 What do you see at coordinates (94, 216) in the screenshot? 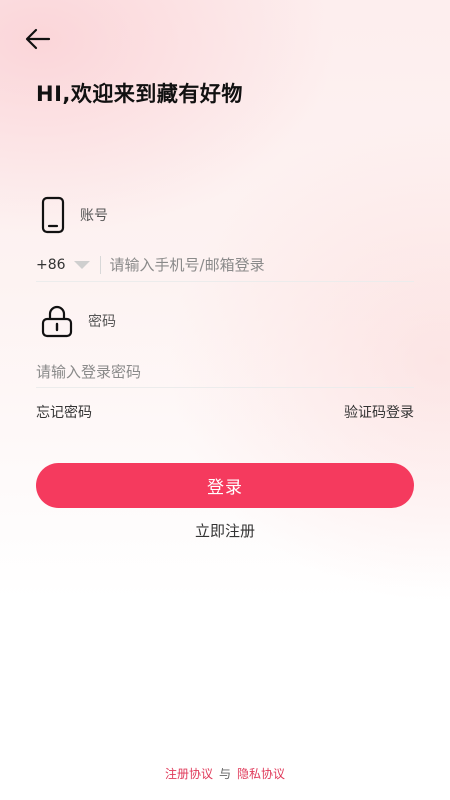
I see `account-label: 账号` at bounding box center [94, 216].